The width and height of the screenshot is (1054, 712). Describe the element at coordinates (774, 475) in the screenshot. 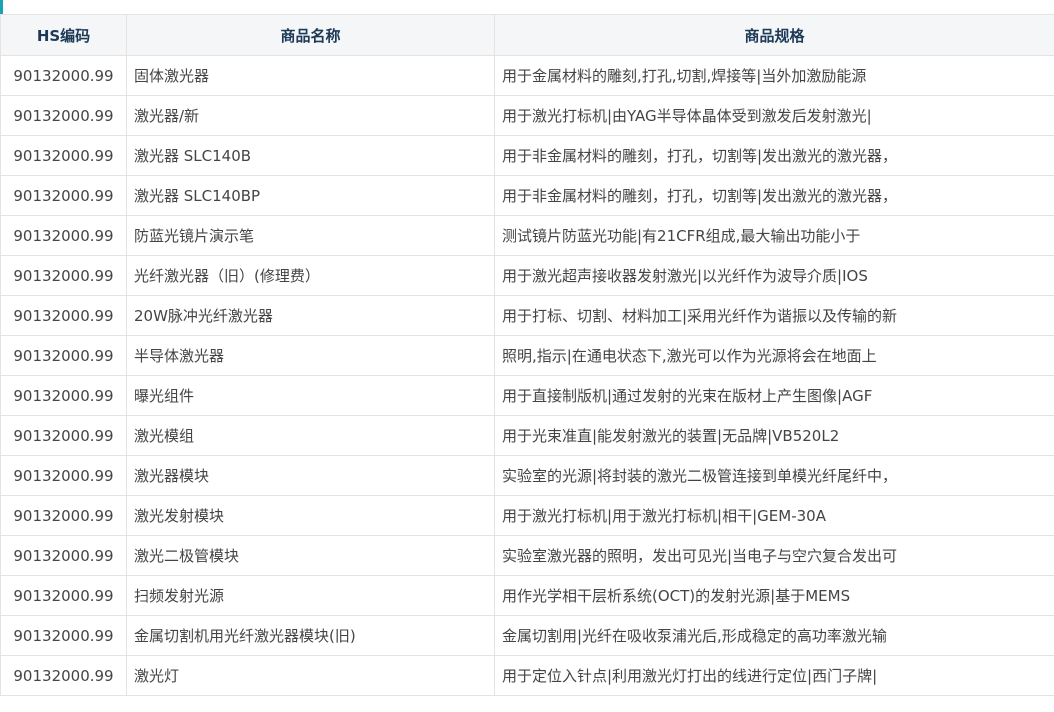

I see `product-spec-cell: 实验室的光源|将封装的激光二极管连接到单模光纤尾纤中，` at that location.